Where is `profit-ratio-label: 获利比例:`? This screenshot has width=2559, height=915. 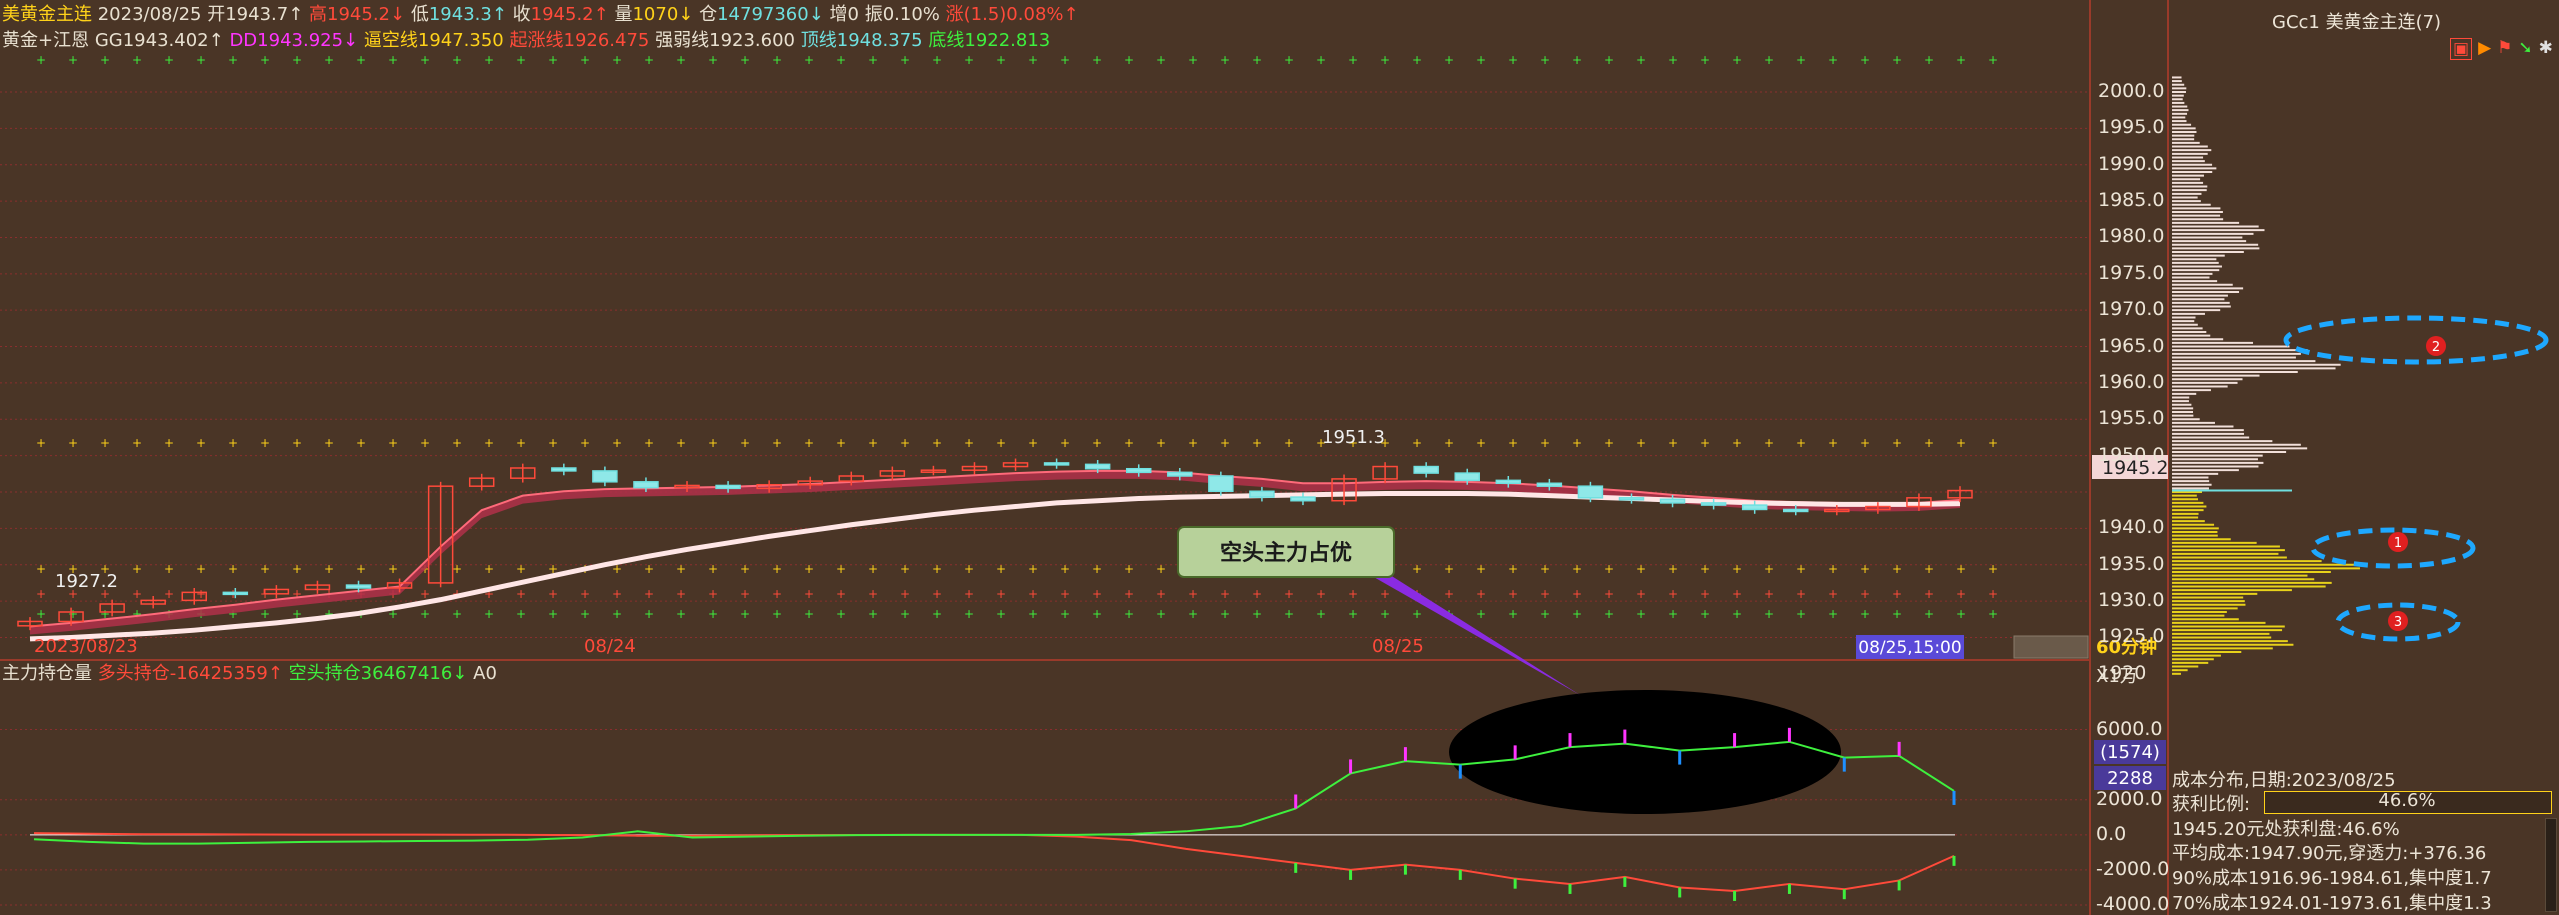 profit-ratio-label: 获利比例: is located at coordinates (2211, 804).